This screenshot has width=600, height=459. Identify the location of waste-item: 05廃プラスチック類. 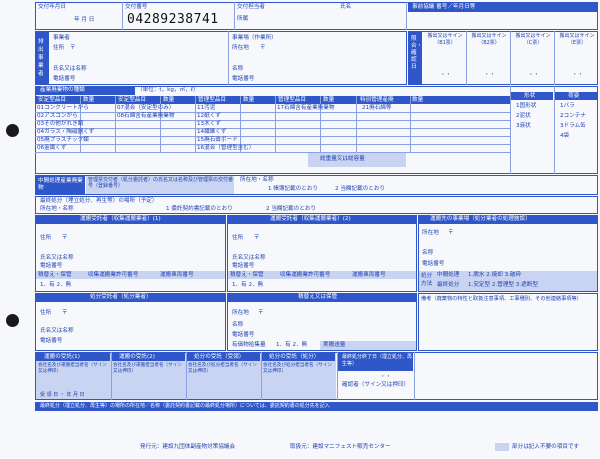
(63, 140).